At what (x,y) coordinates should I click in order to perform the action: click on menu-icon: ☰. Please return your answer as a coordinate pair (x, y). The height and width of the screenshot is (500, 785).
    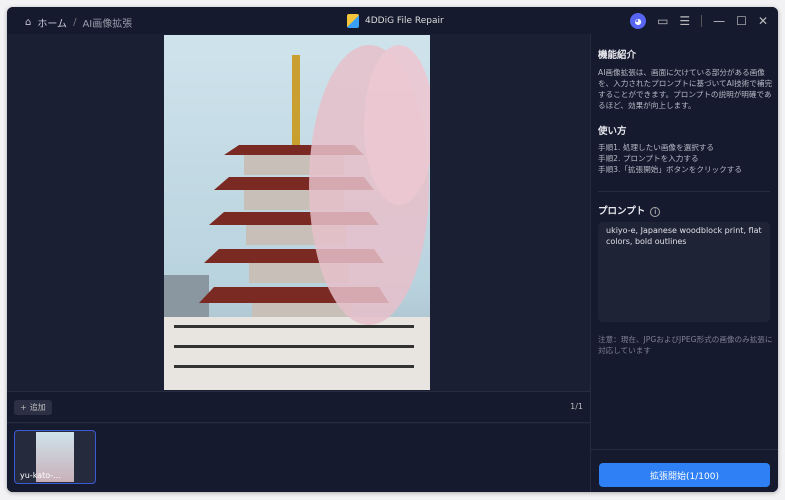
    Looking at the image, I should click on (684, 21).